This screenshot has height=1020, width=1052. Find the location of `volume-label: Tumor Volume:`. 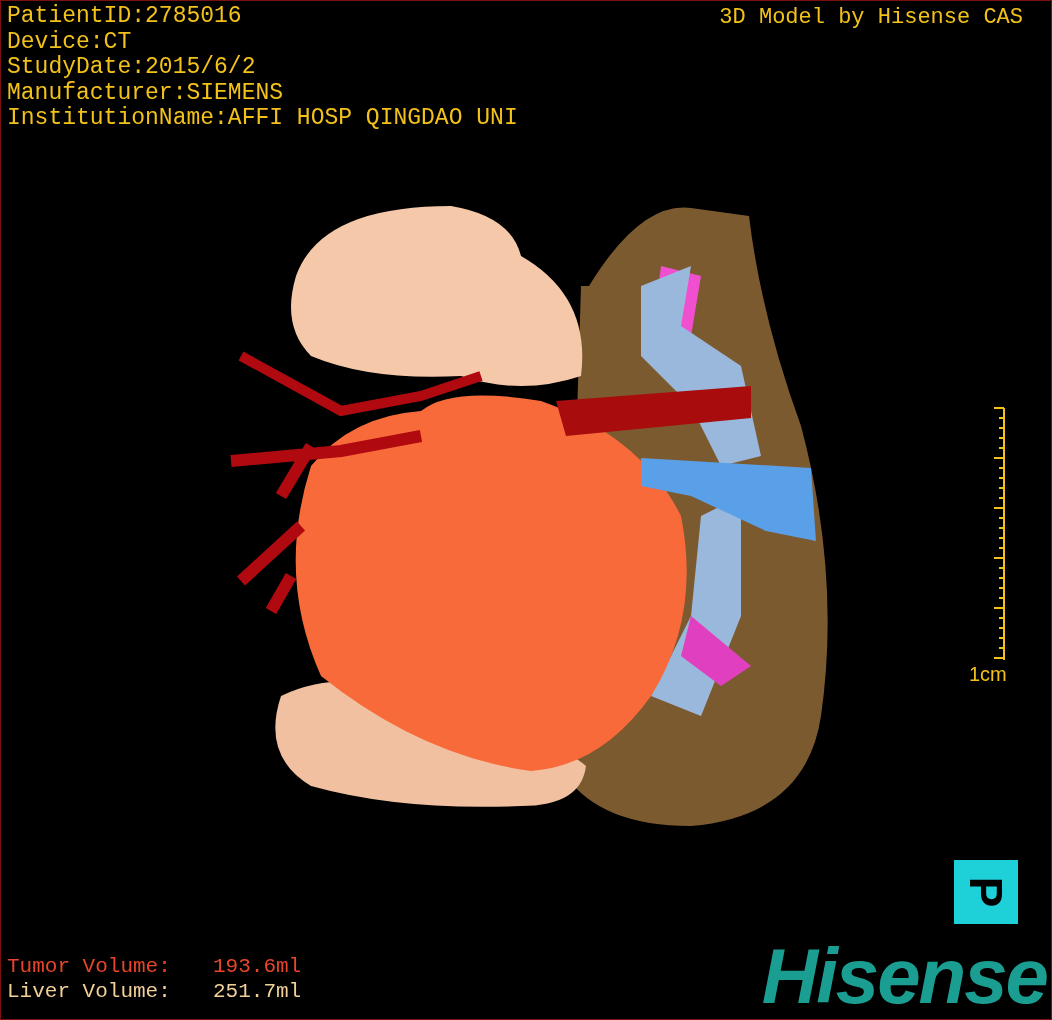

volume-label: Tumor Volume: is located at coordinates (89, 966).